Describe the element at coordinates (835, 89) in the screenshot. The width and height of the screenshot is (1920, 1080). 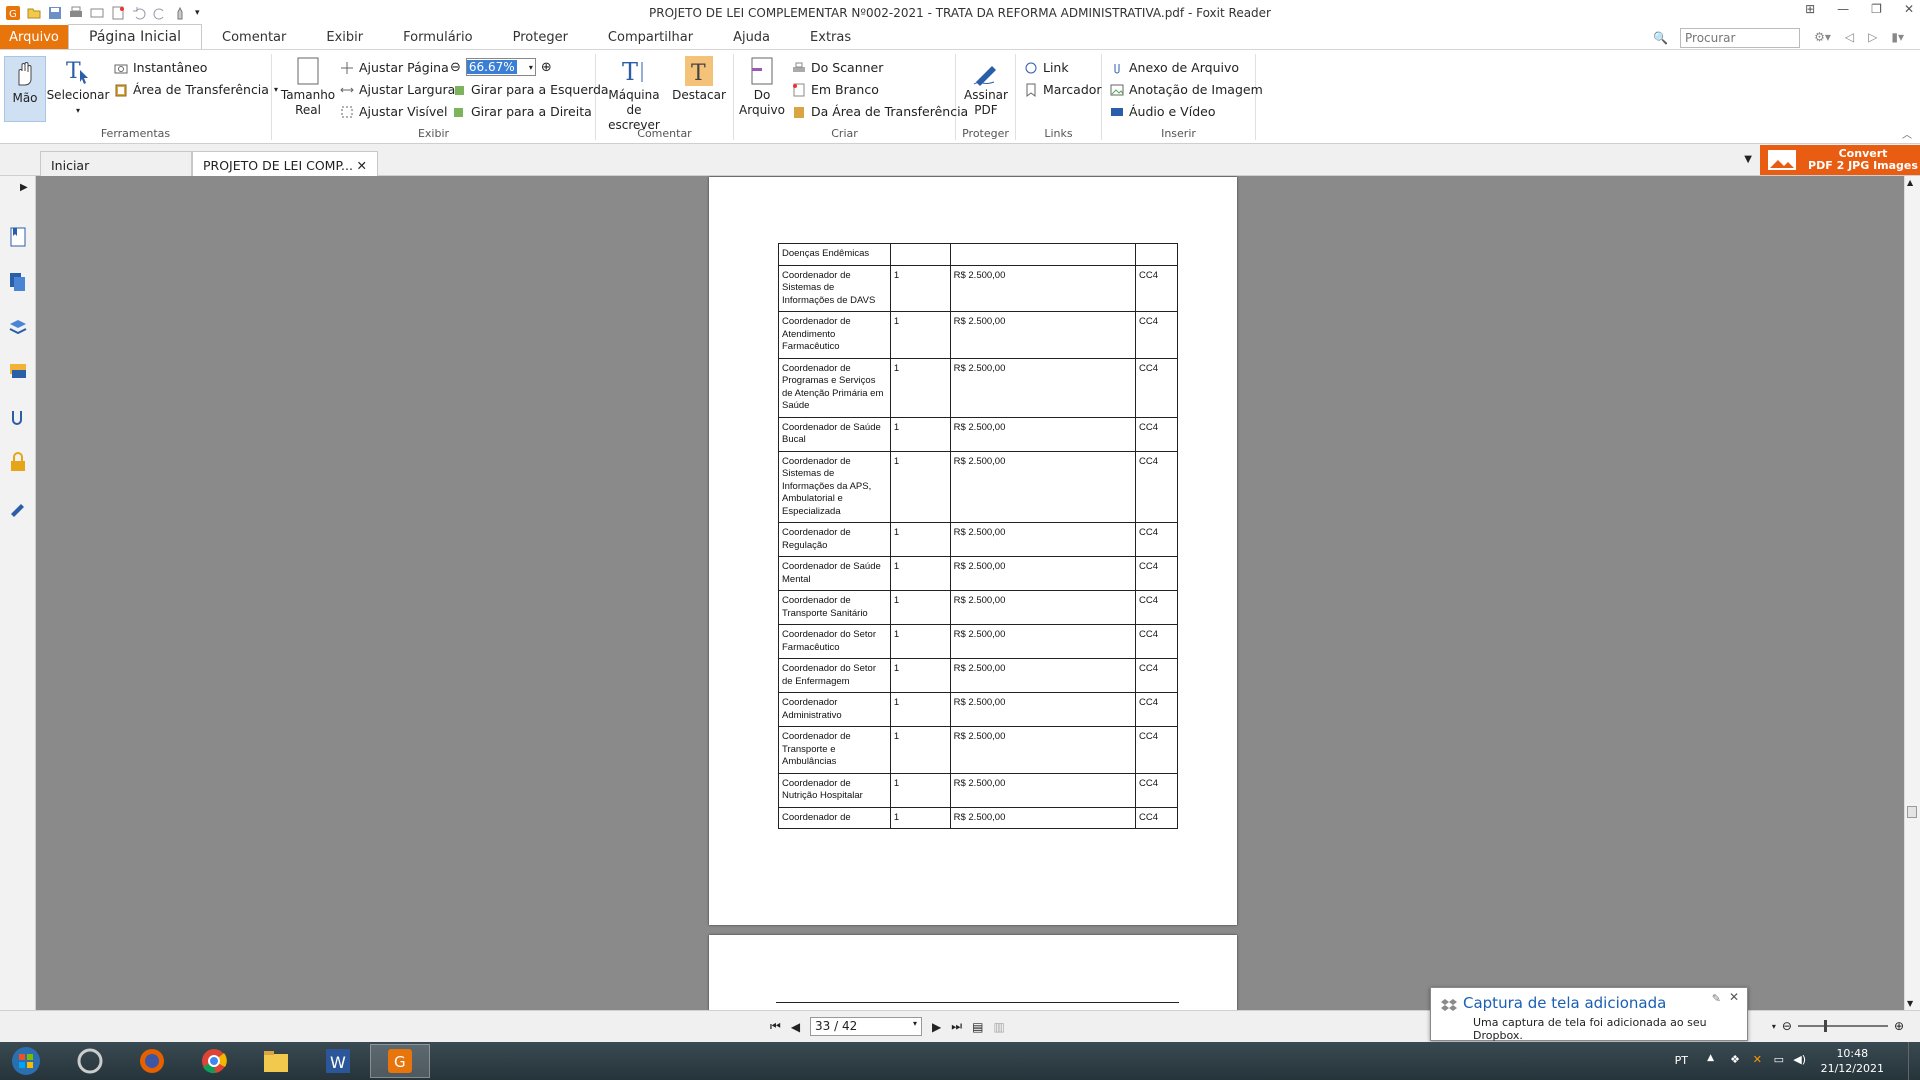
I see `blank-page-button: Em Branco` at that location.